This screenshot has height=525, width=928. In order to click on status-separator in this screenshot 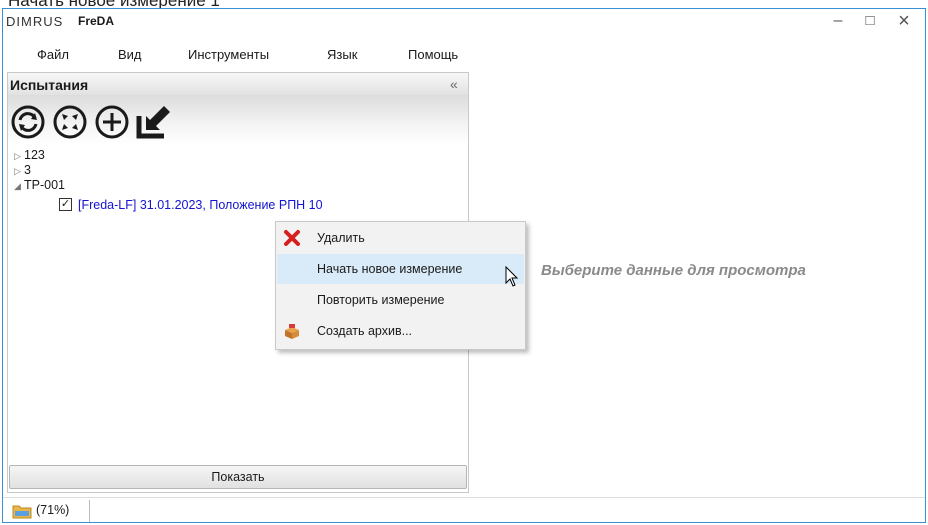, I will do `click(89, 511)`.